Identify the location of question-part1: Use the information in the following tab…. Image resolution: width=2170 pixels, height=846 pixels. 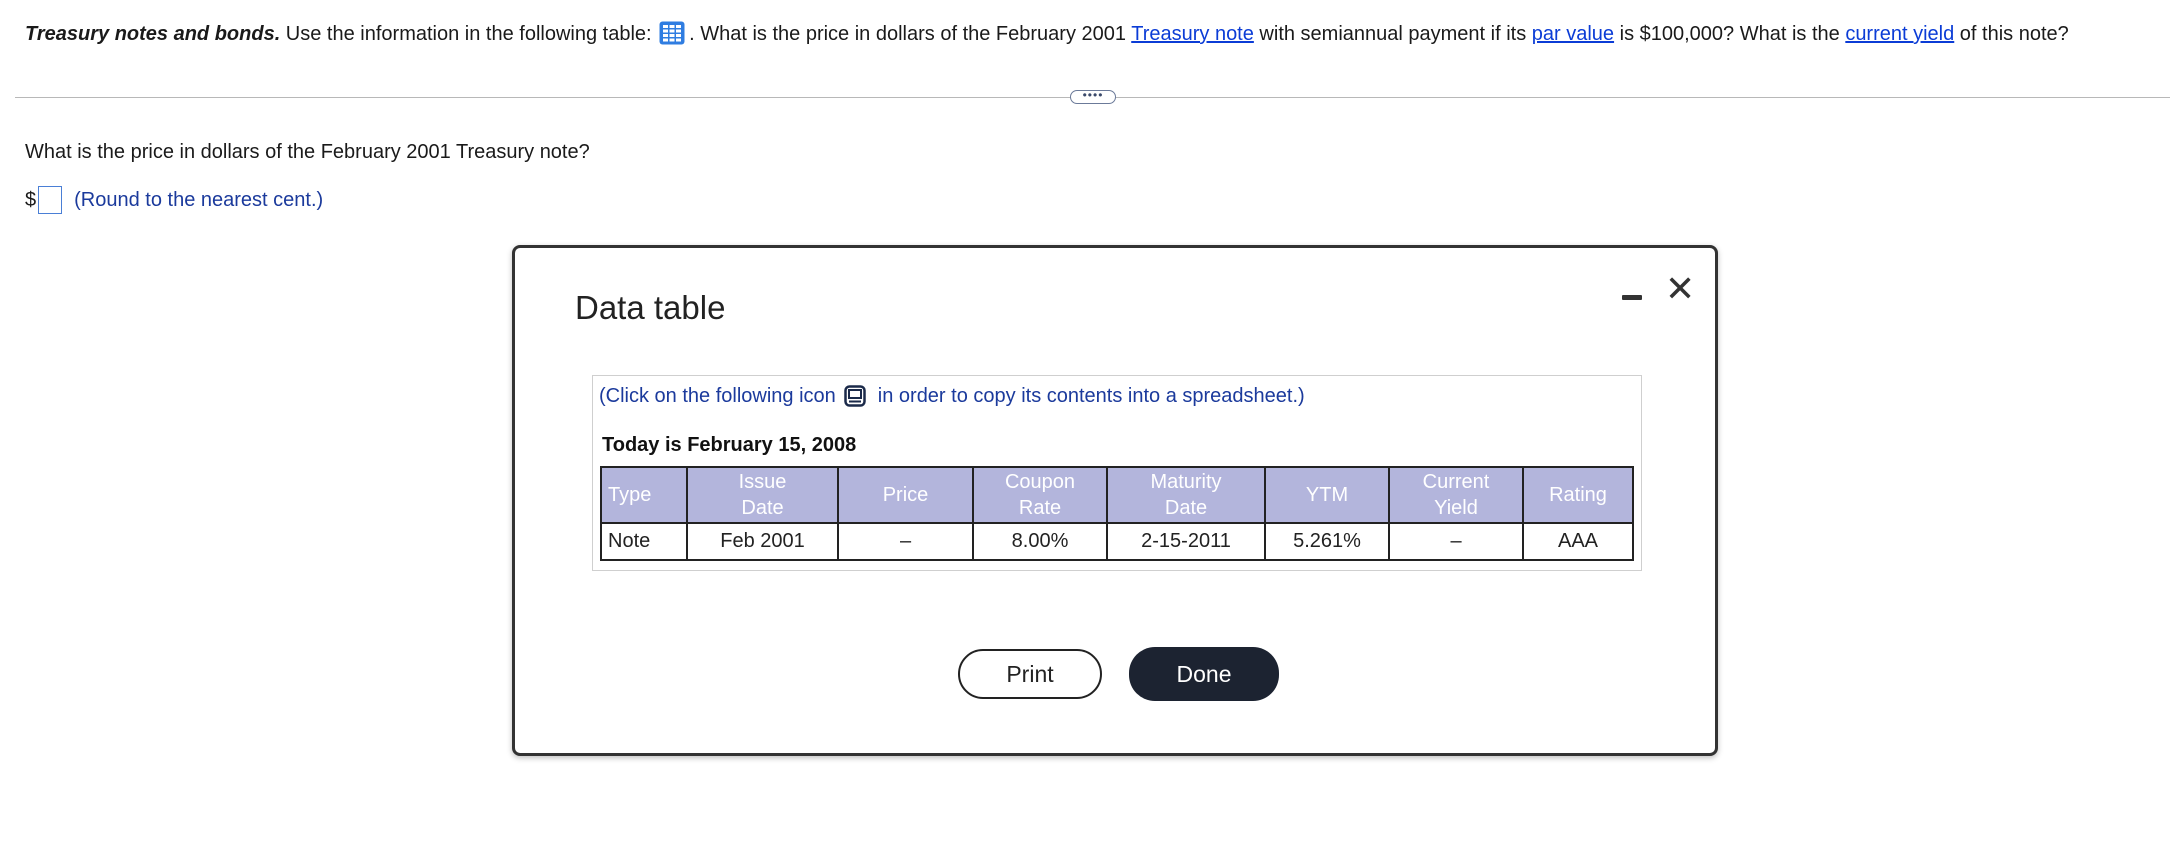
(469, 34).